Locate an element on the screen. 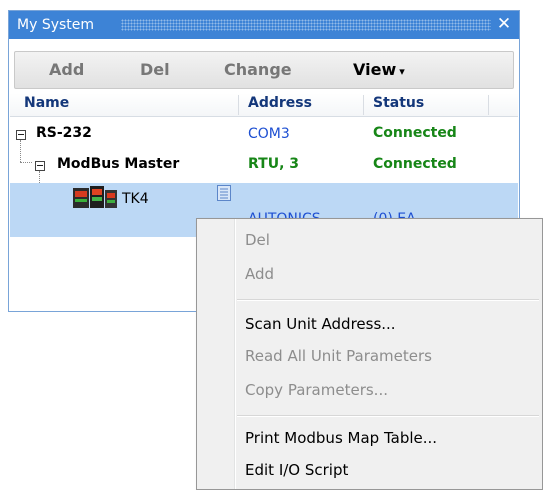  row-name: ModBus Master is located at coordinates (118, 164).